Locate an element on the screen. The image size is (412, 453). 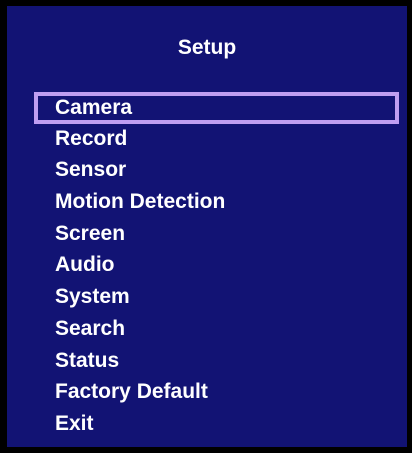
menu-item-search: Search is located at coordinates (216, 330).